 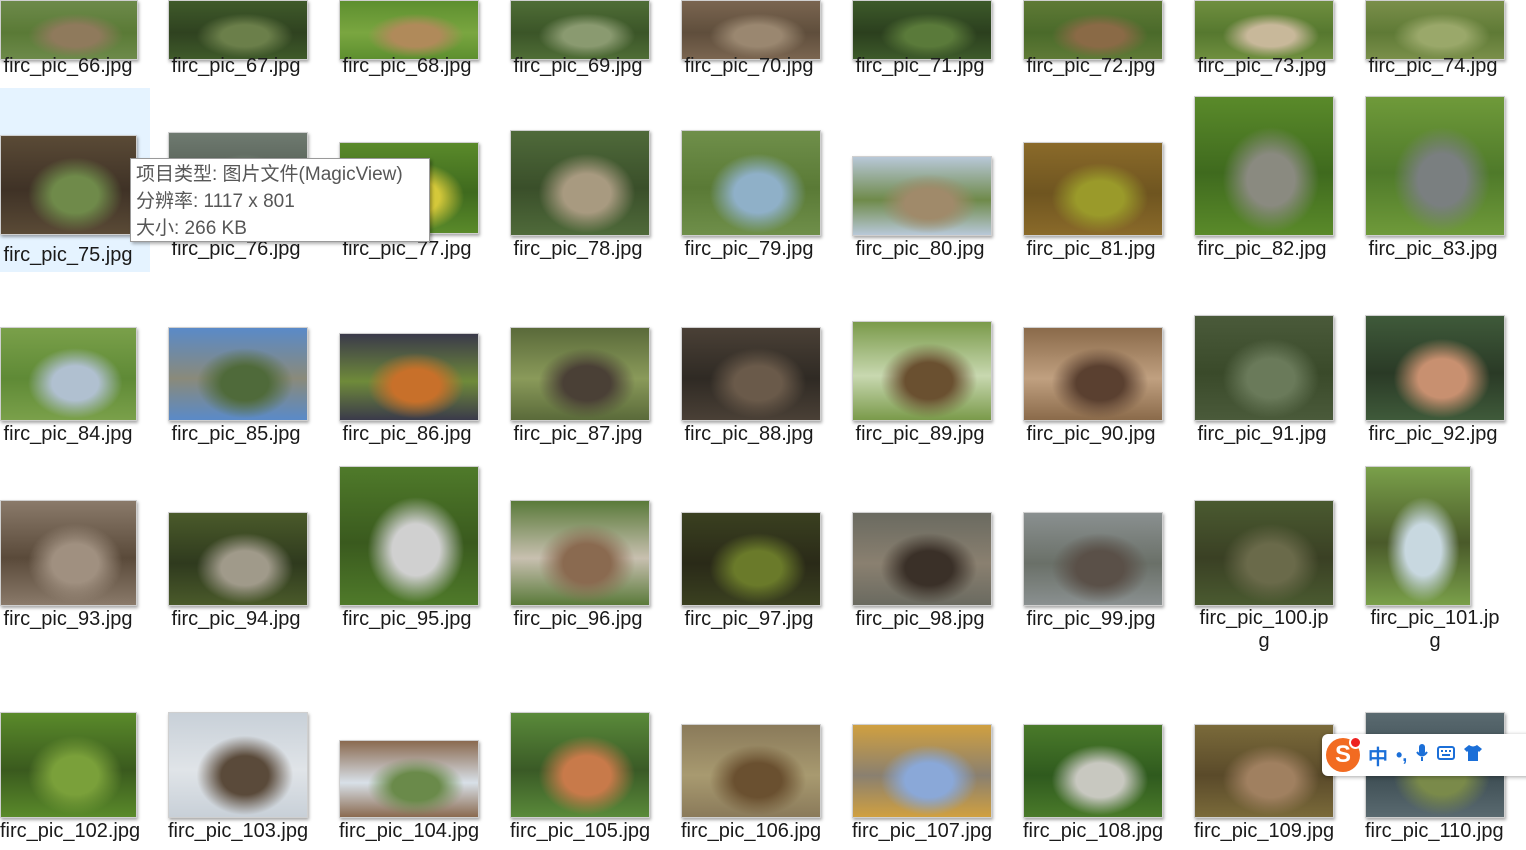 What do you see at coordinates (236, 434) in the screenshot?
I see `file-name-label: firc_pic_85.jpg` at bounding box center [236, 434].